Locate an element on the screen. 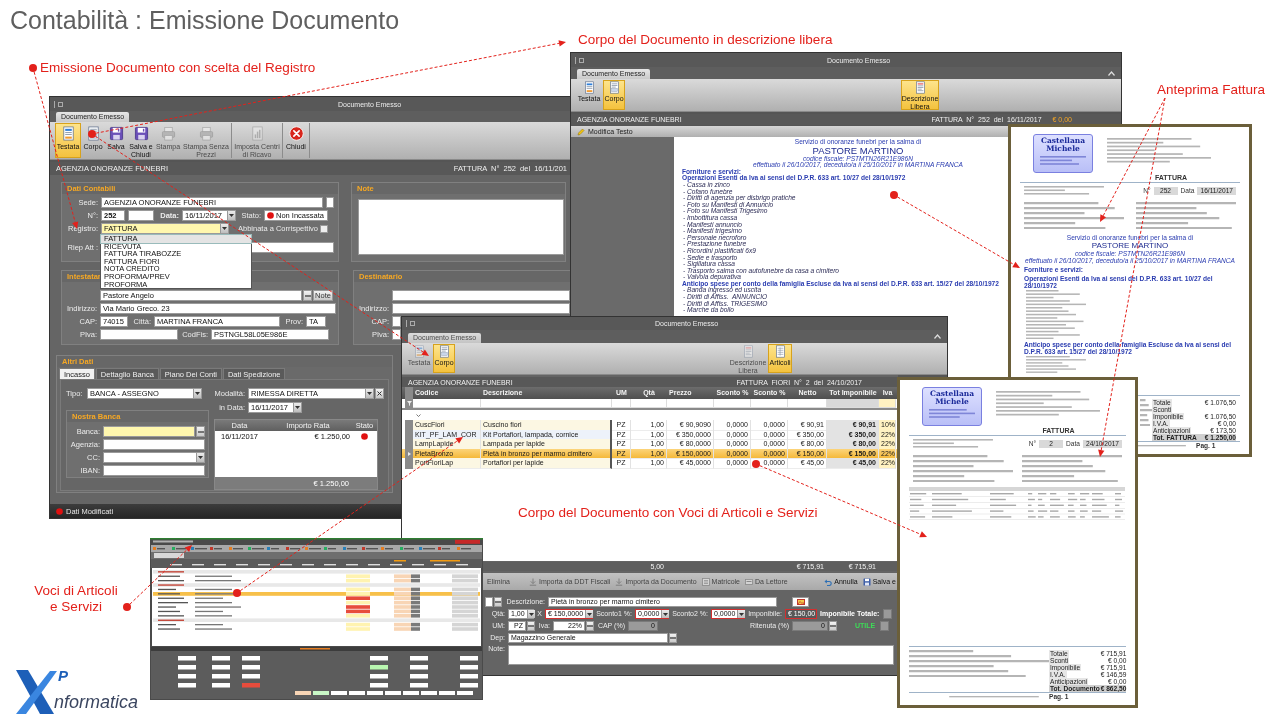  card-icon is located at coordinates (749, 581).